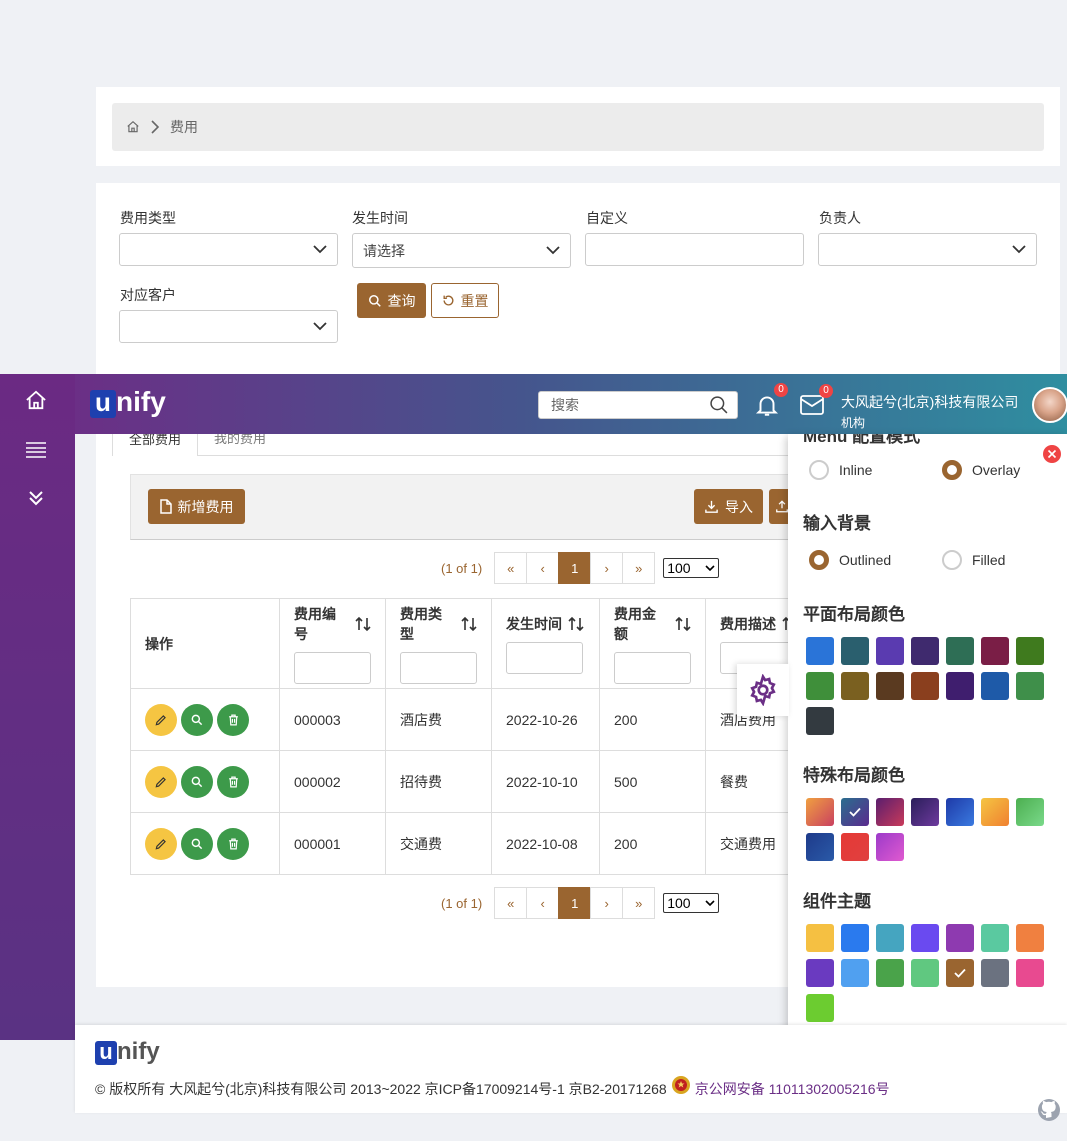 Image resolution: width=1067 pixels, height=1141 pixels. I want to click on occur-time-select: 请选择, so click(461, 250).